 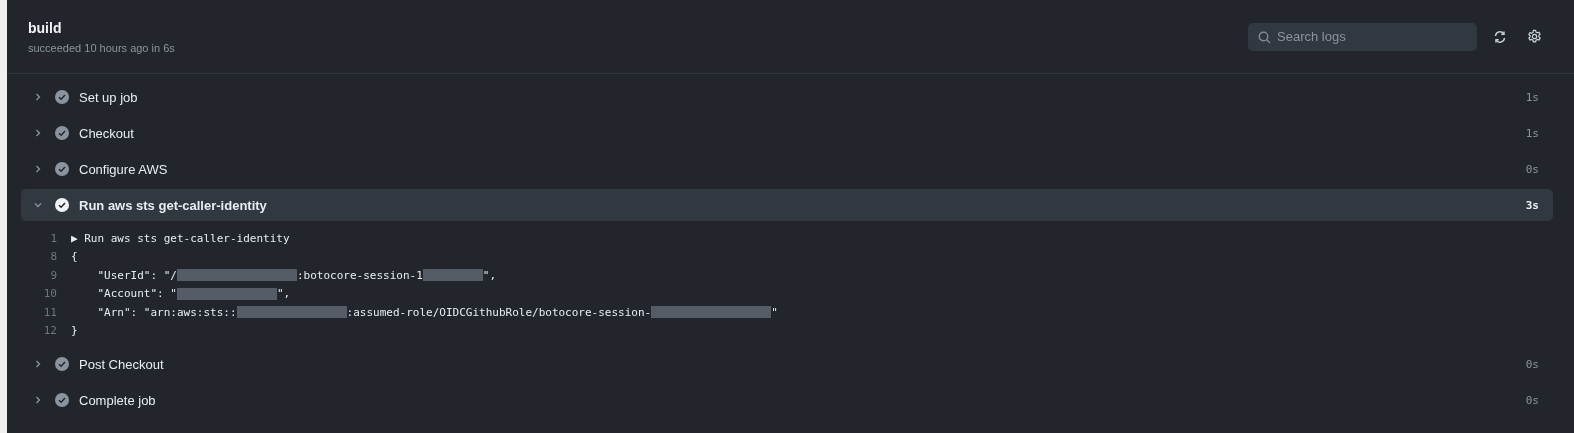 I want to click on search-icon, so click(x=1264, y=37).